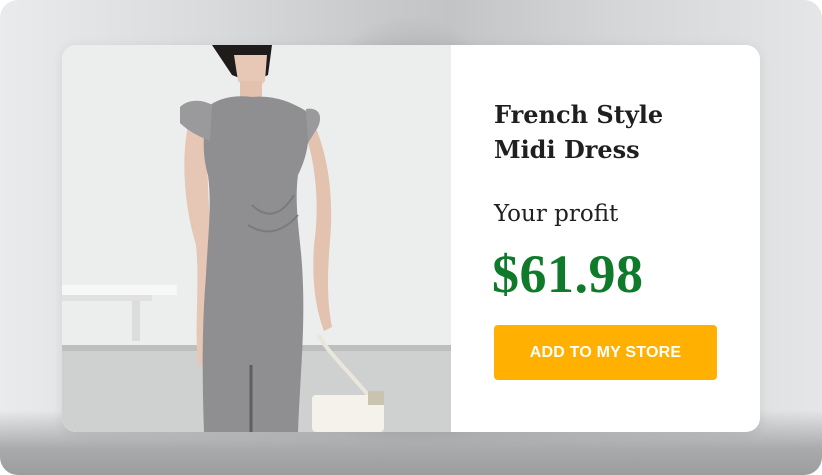 This screenshot has height=475, width=822. I want to click on profit-value: $61.98, so click(568, 274).